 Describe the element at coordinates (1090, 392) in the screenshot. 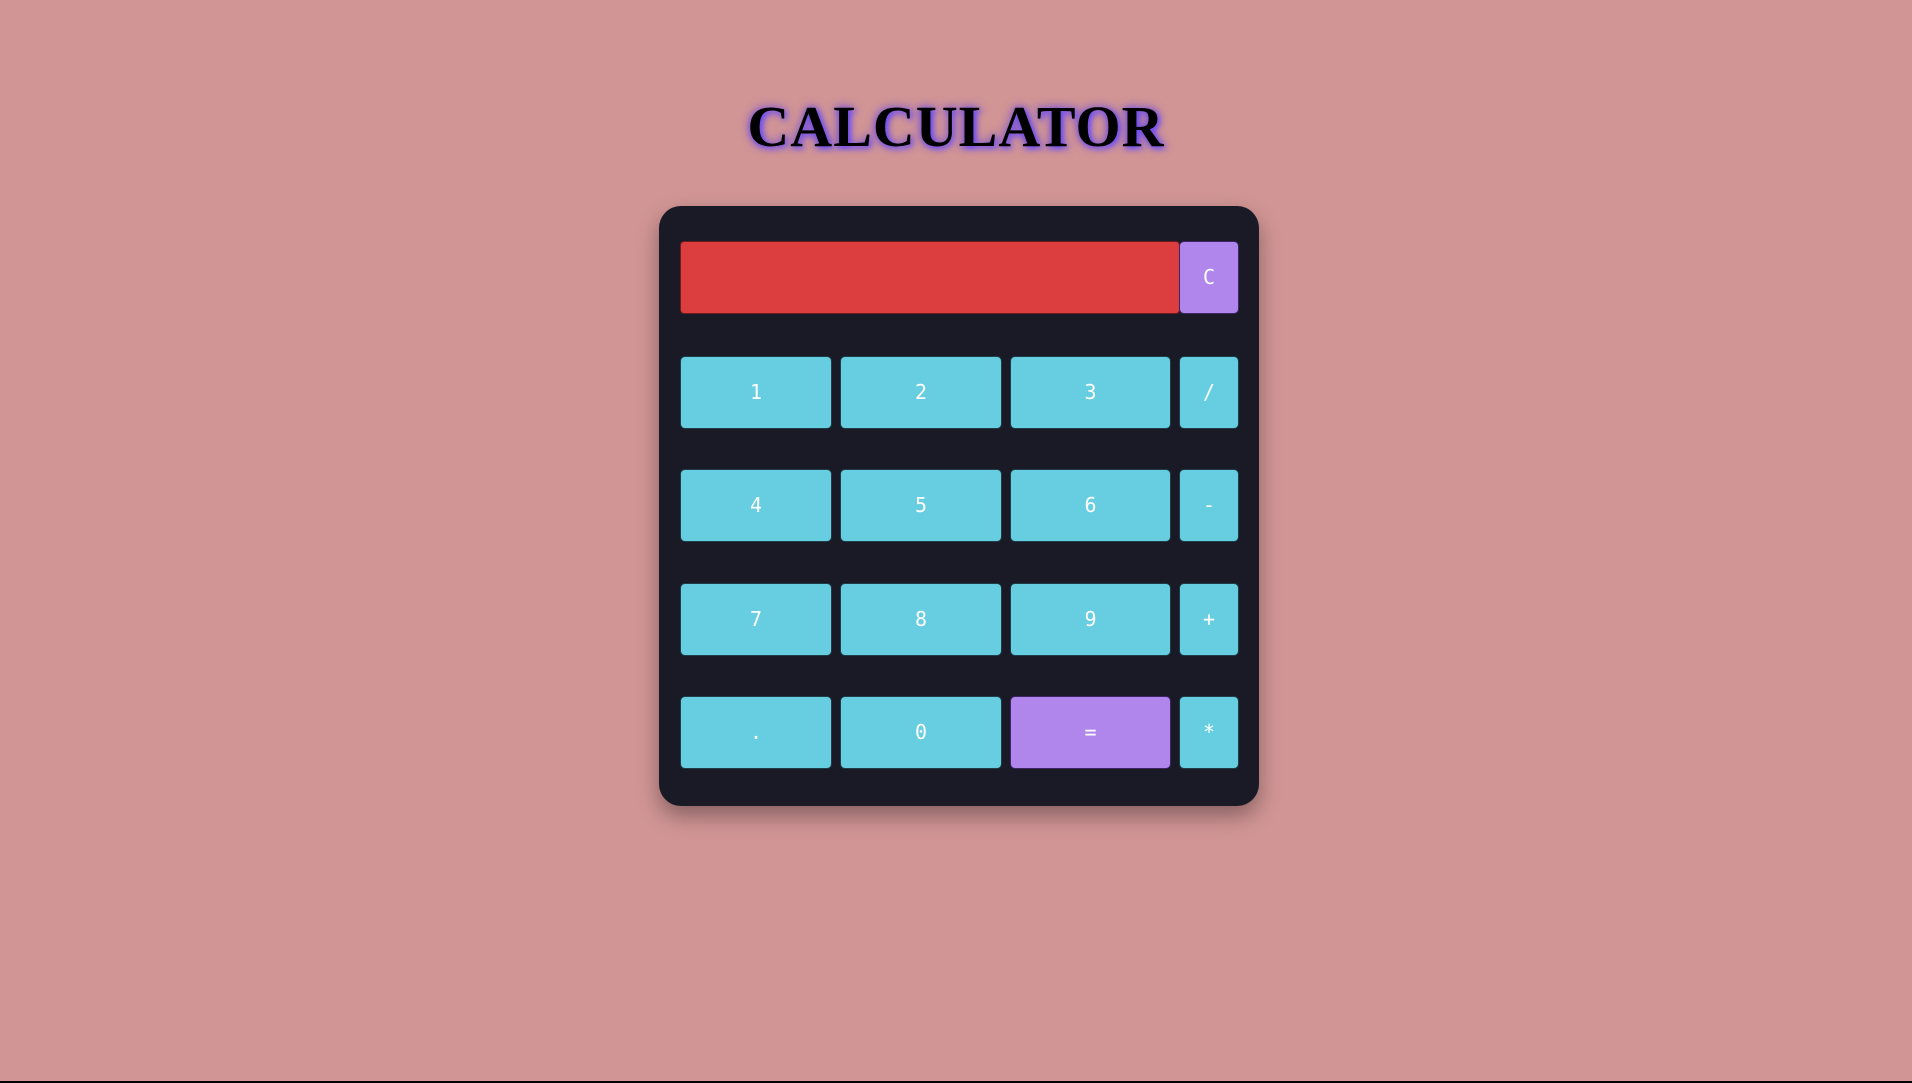

I see `digit-3-button: 3` at that location.